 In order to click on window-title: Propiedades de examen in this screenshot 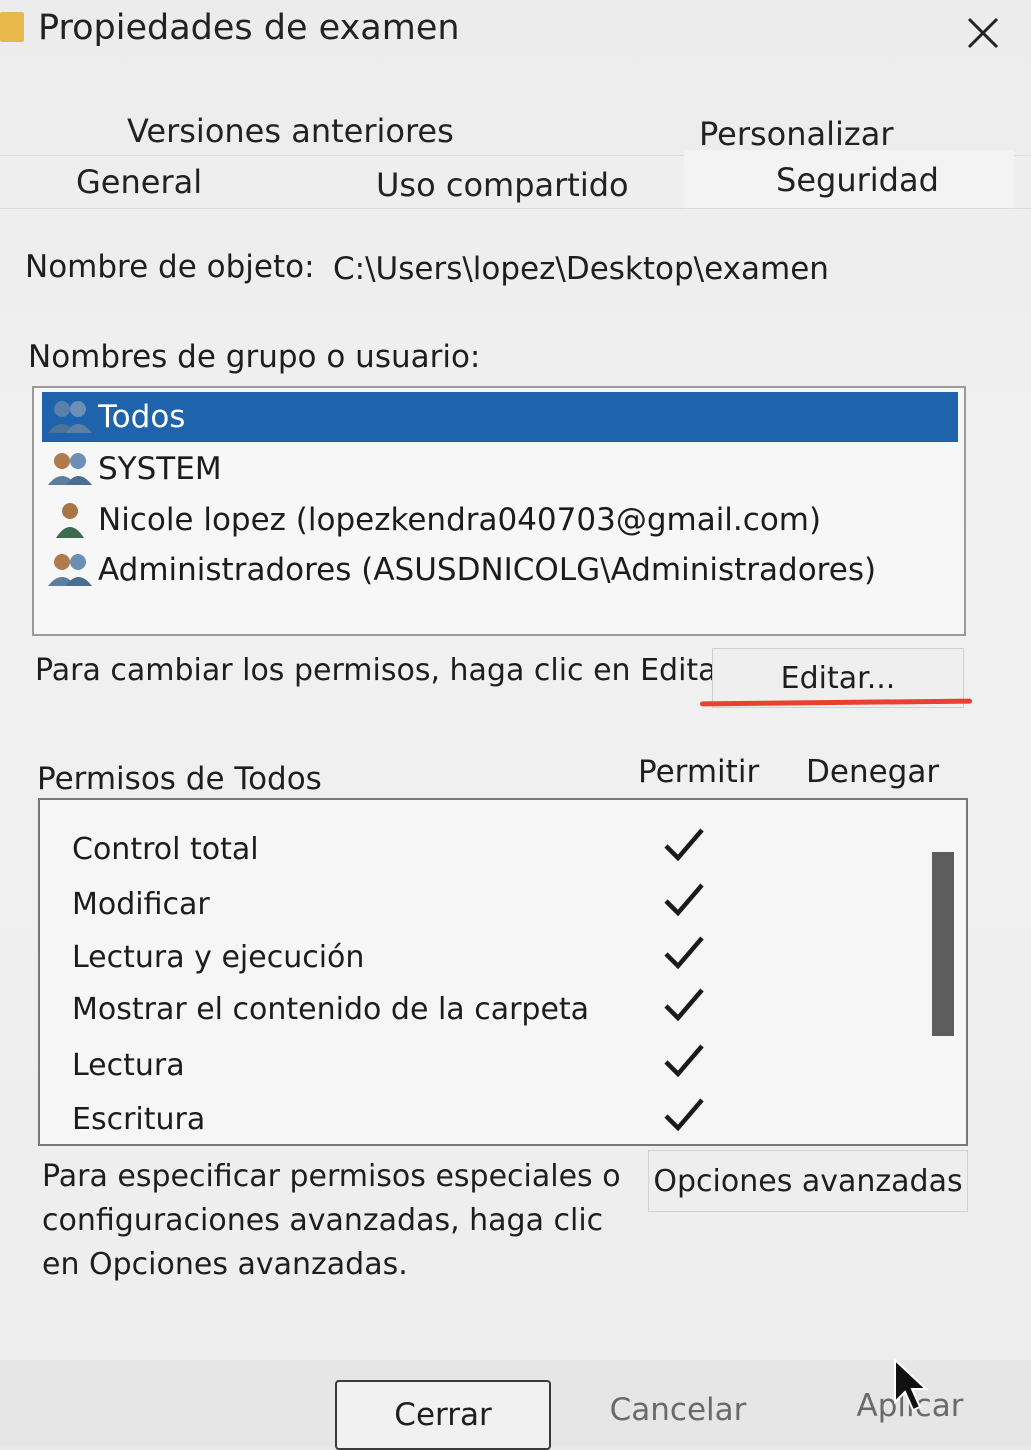, I will do `click(249, 28)`.